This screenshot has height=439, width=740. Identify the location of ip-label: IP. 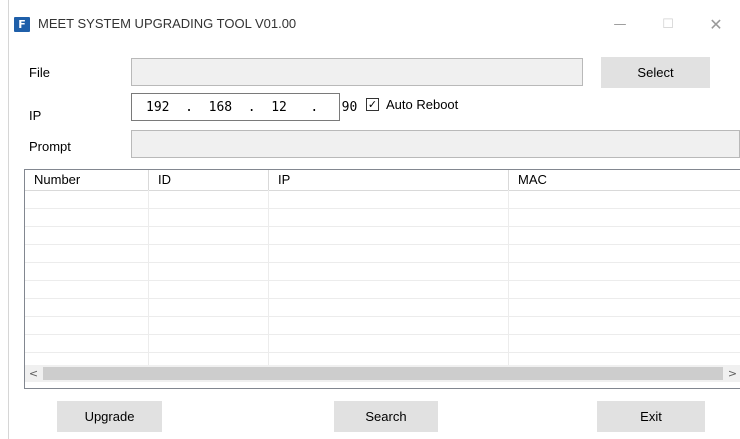
(35, 115).